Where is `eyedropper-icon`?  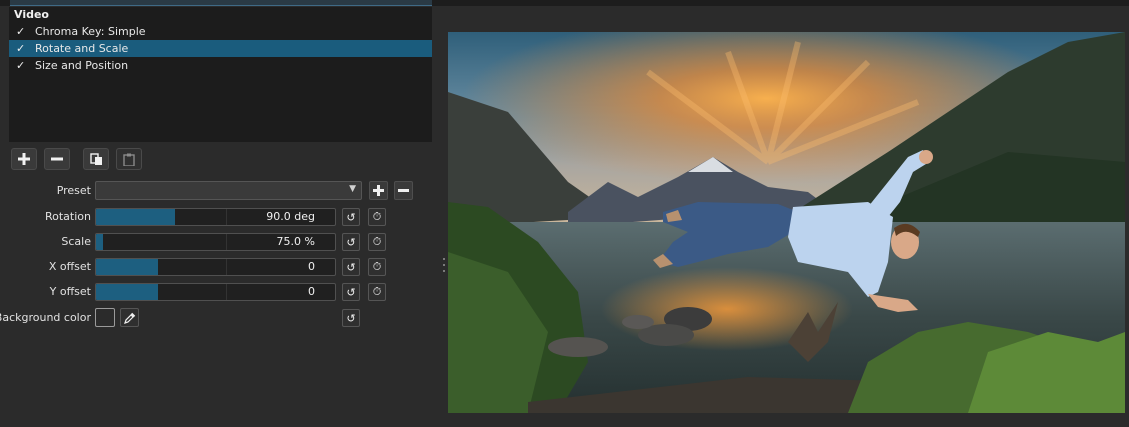 eyedropper-icon is located at coordinates (129, 318).